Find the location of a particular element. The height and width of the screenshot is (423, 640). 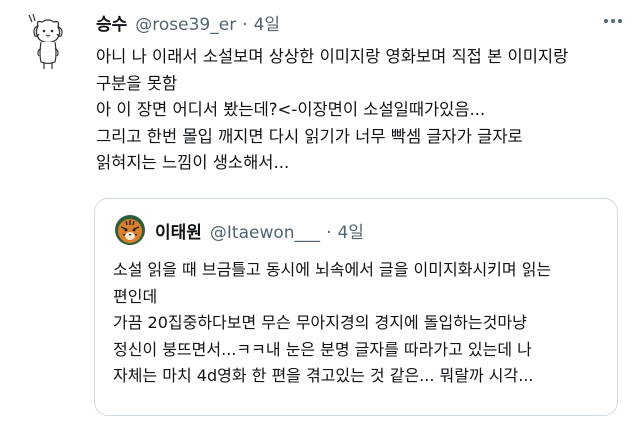

tweet-text-line: 그리고 한번 몰입 깨지면 다시 읽기가 너무 빡셈 글자가 글자로 is located at coordinates (309, 136).